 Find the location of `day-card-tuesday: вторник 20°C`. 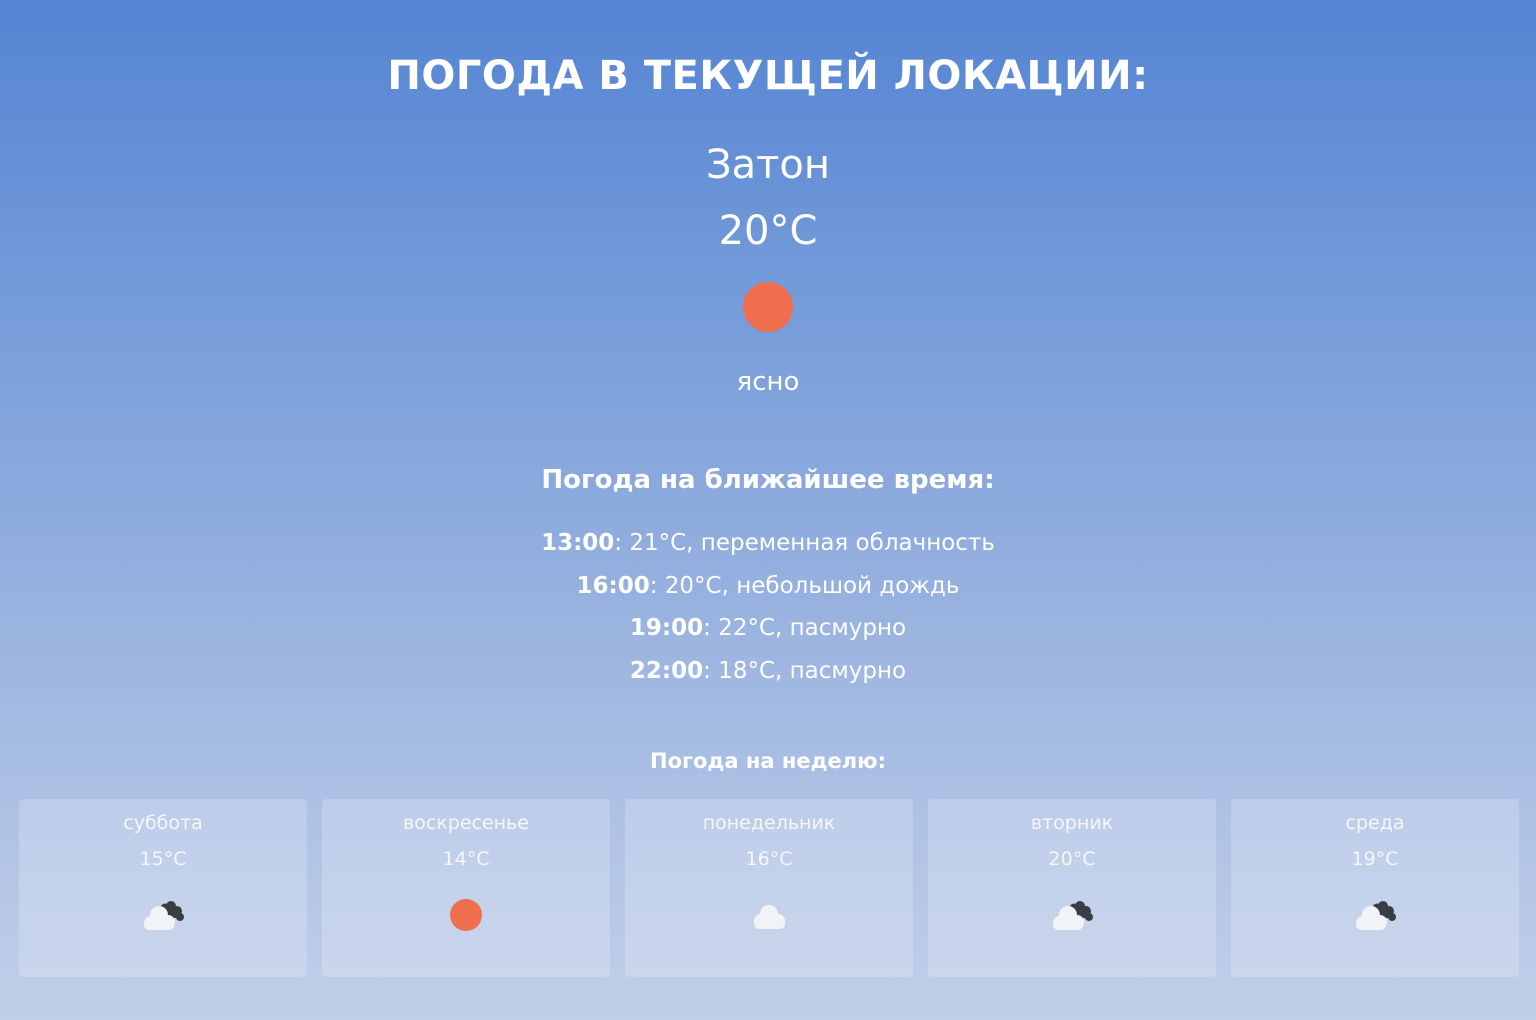

day-card-tuesday: вторник 20°C is located at coordinates (1072, 888).